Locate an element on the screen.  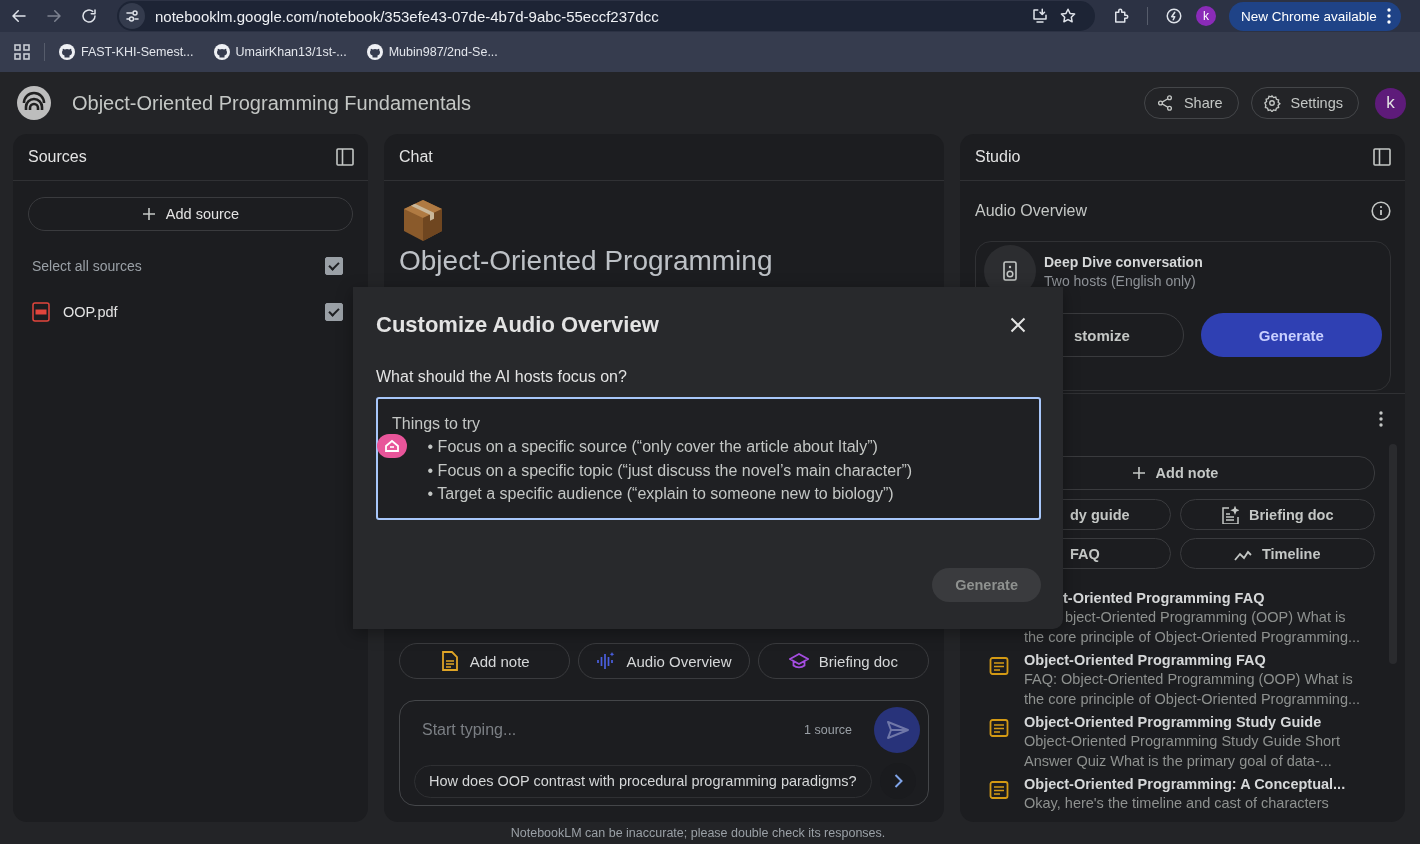
forward-icon is located at coordinates (54, 16).